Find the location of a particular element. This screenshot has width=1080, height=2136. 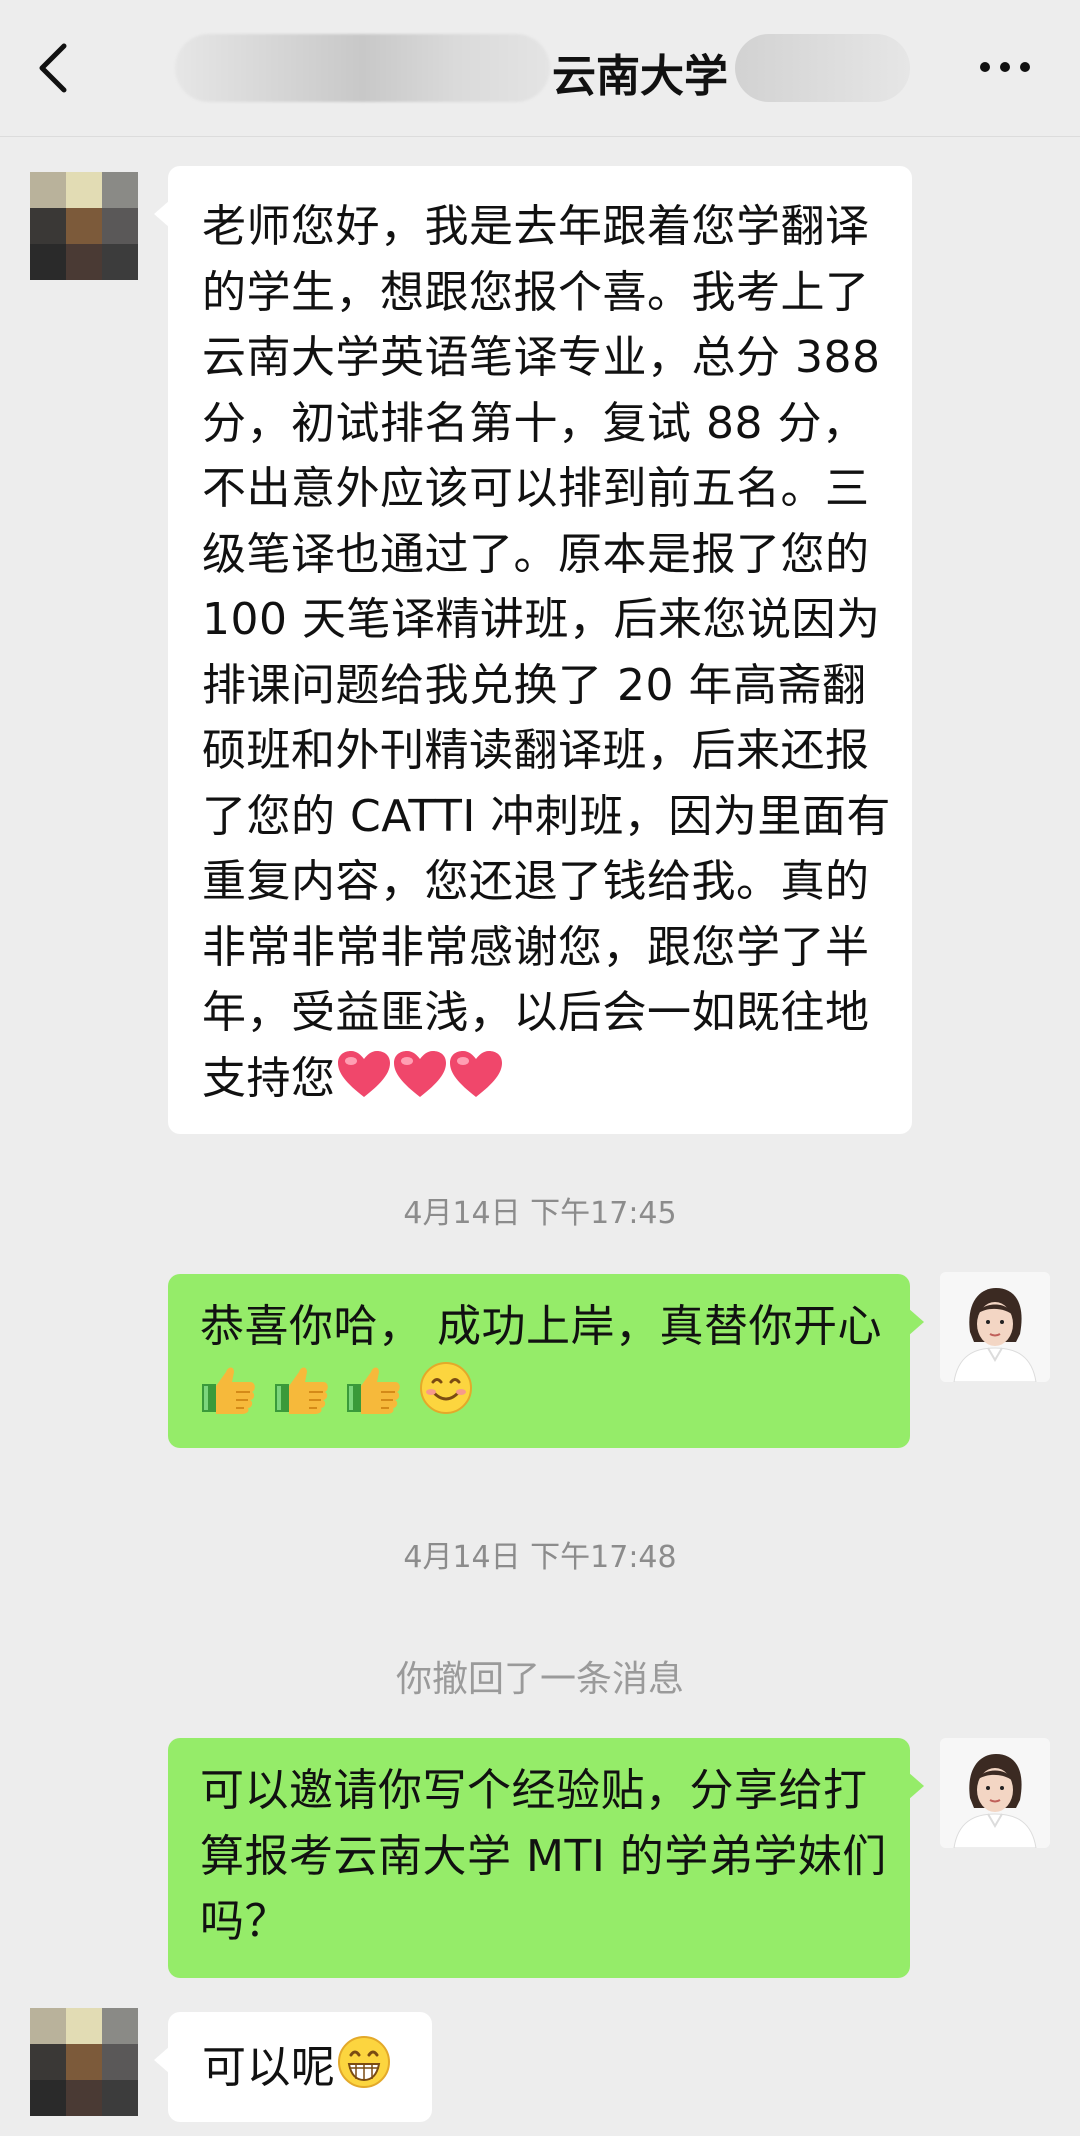

timestamp: 4月14日 下午17:45 is located at coordinates (540, 1213).